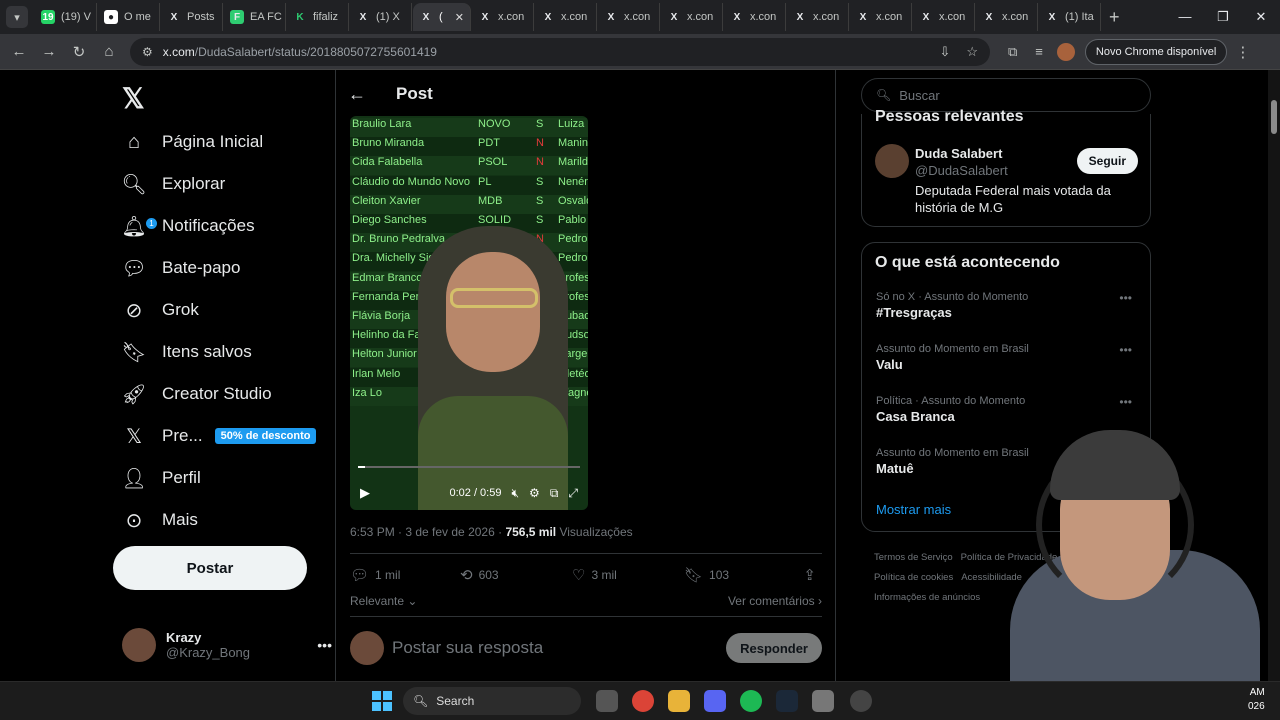 Image resolution: width=1280 pixels, height=720 pixels. Describe the element at coordinates (173, 184) in the screenshot. I see `nav-item-explorar: 🔍︎ Explorar` at that location.